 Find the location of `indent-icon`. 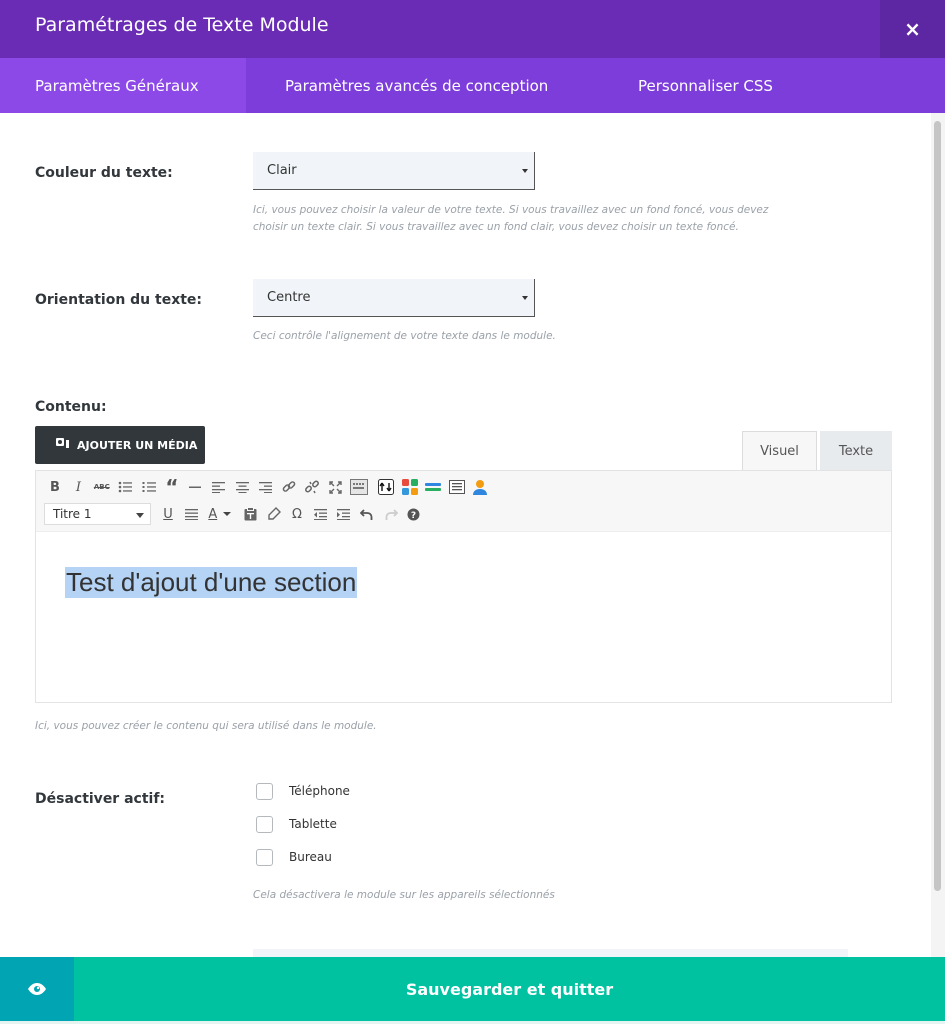

indent-icon is located at coordinates (344, 514).